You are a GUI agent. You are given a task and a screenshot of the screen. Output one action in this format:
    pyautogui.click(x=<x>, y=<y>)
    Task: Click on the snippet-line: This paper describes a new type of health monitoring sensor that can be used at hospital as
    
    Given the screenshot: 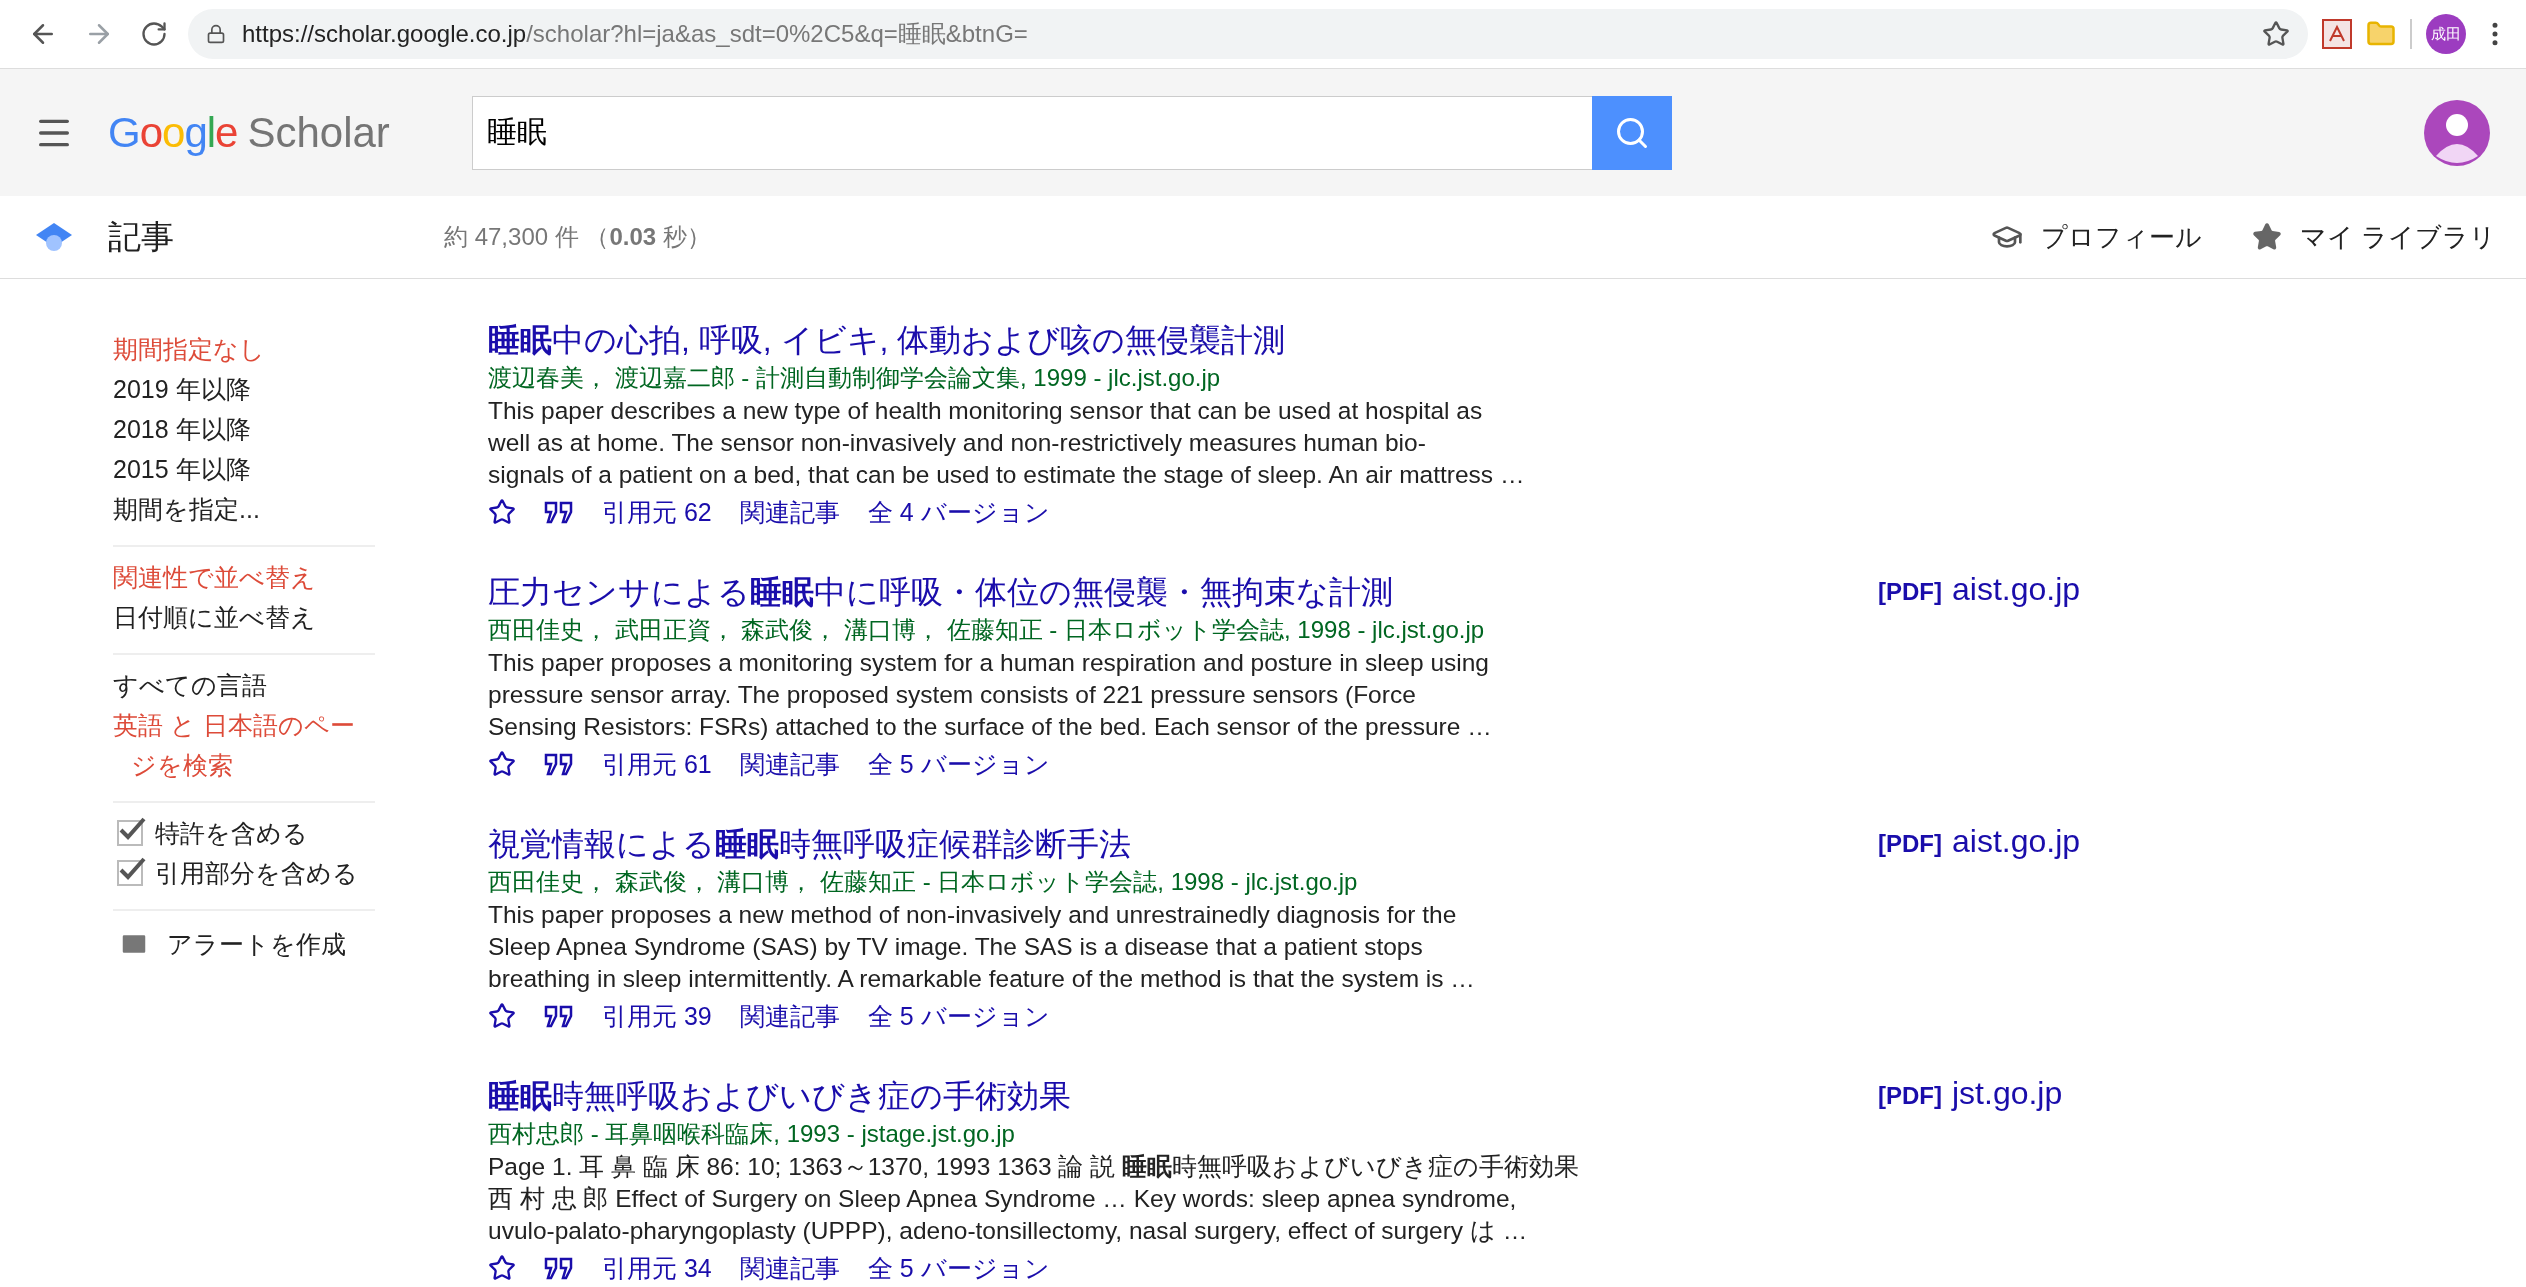 What is the action you would take?
    pyautogui.click(x=986, y=411)
    